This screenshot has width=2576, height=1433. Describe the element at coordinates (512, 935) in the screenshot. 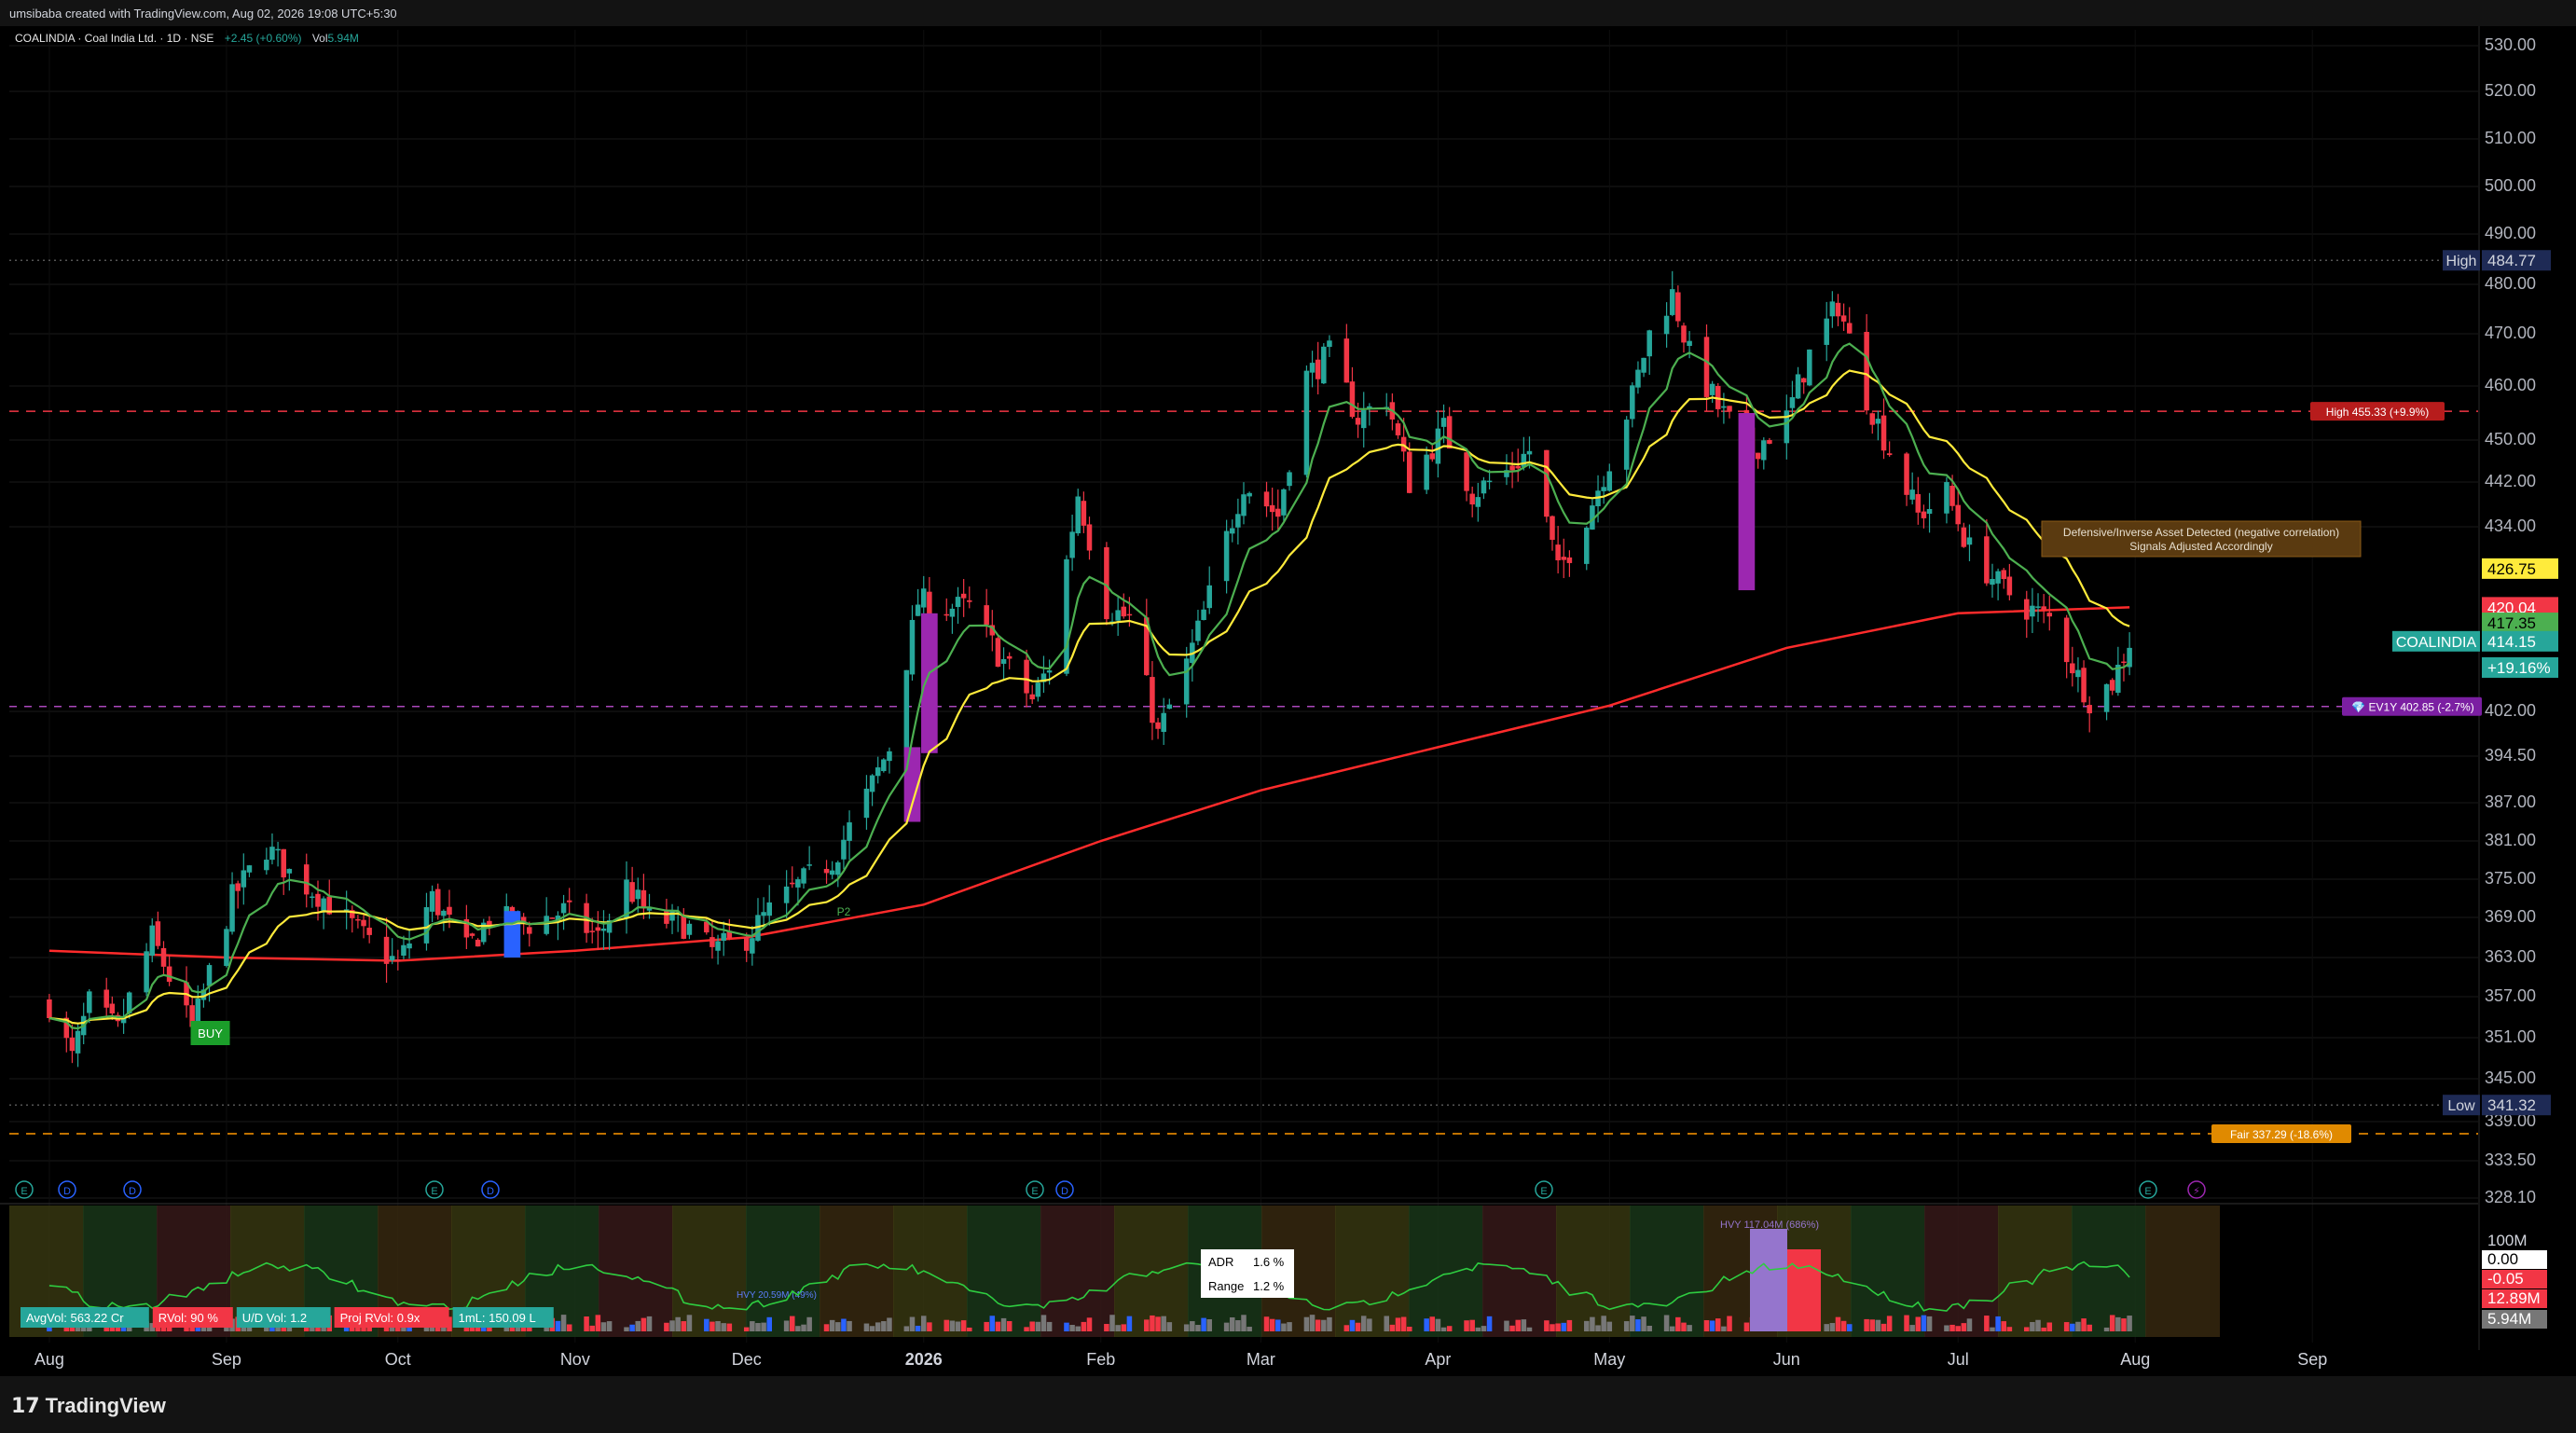

I see `blue-volume-candle` at that location.